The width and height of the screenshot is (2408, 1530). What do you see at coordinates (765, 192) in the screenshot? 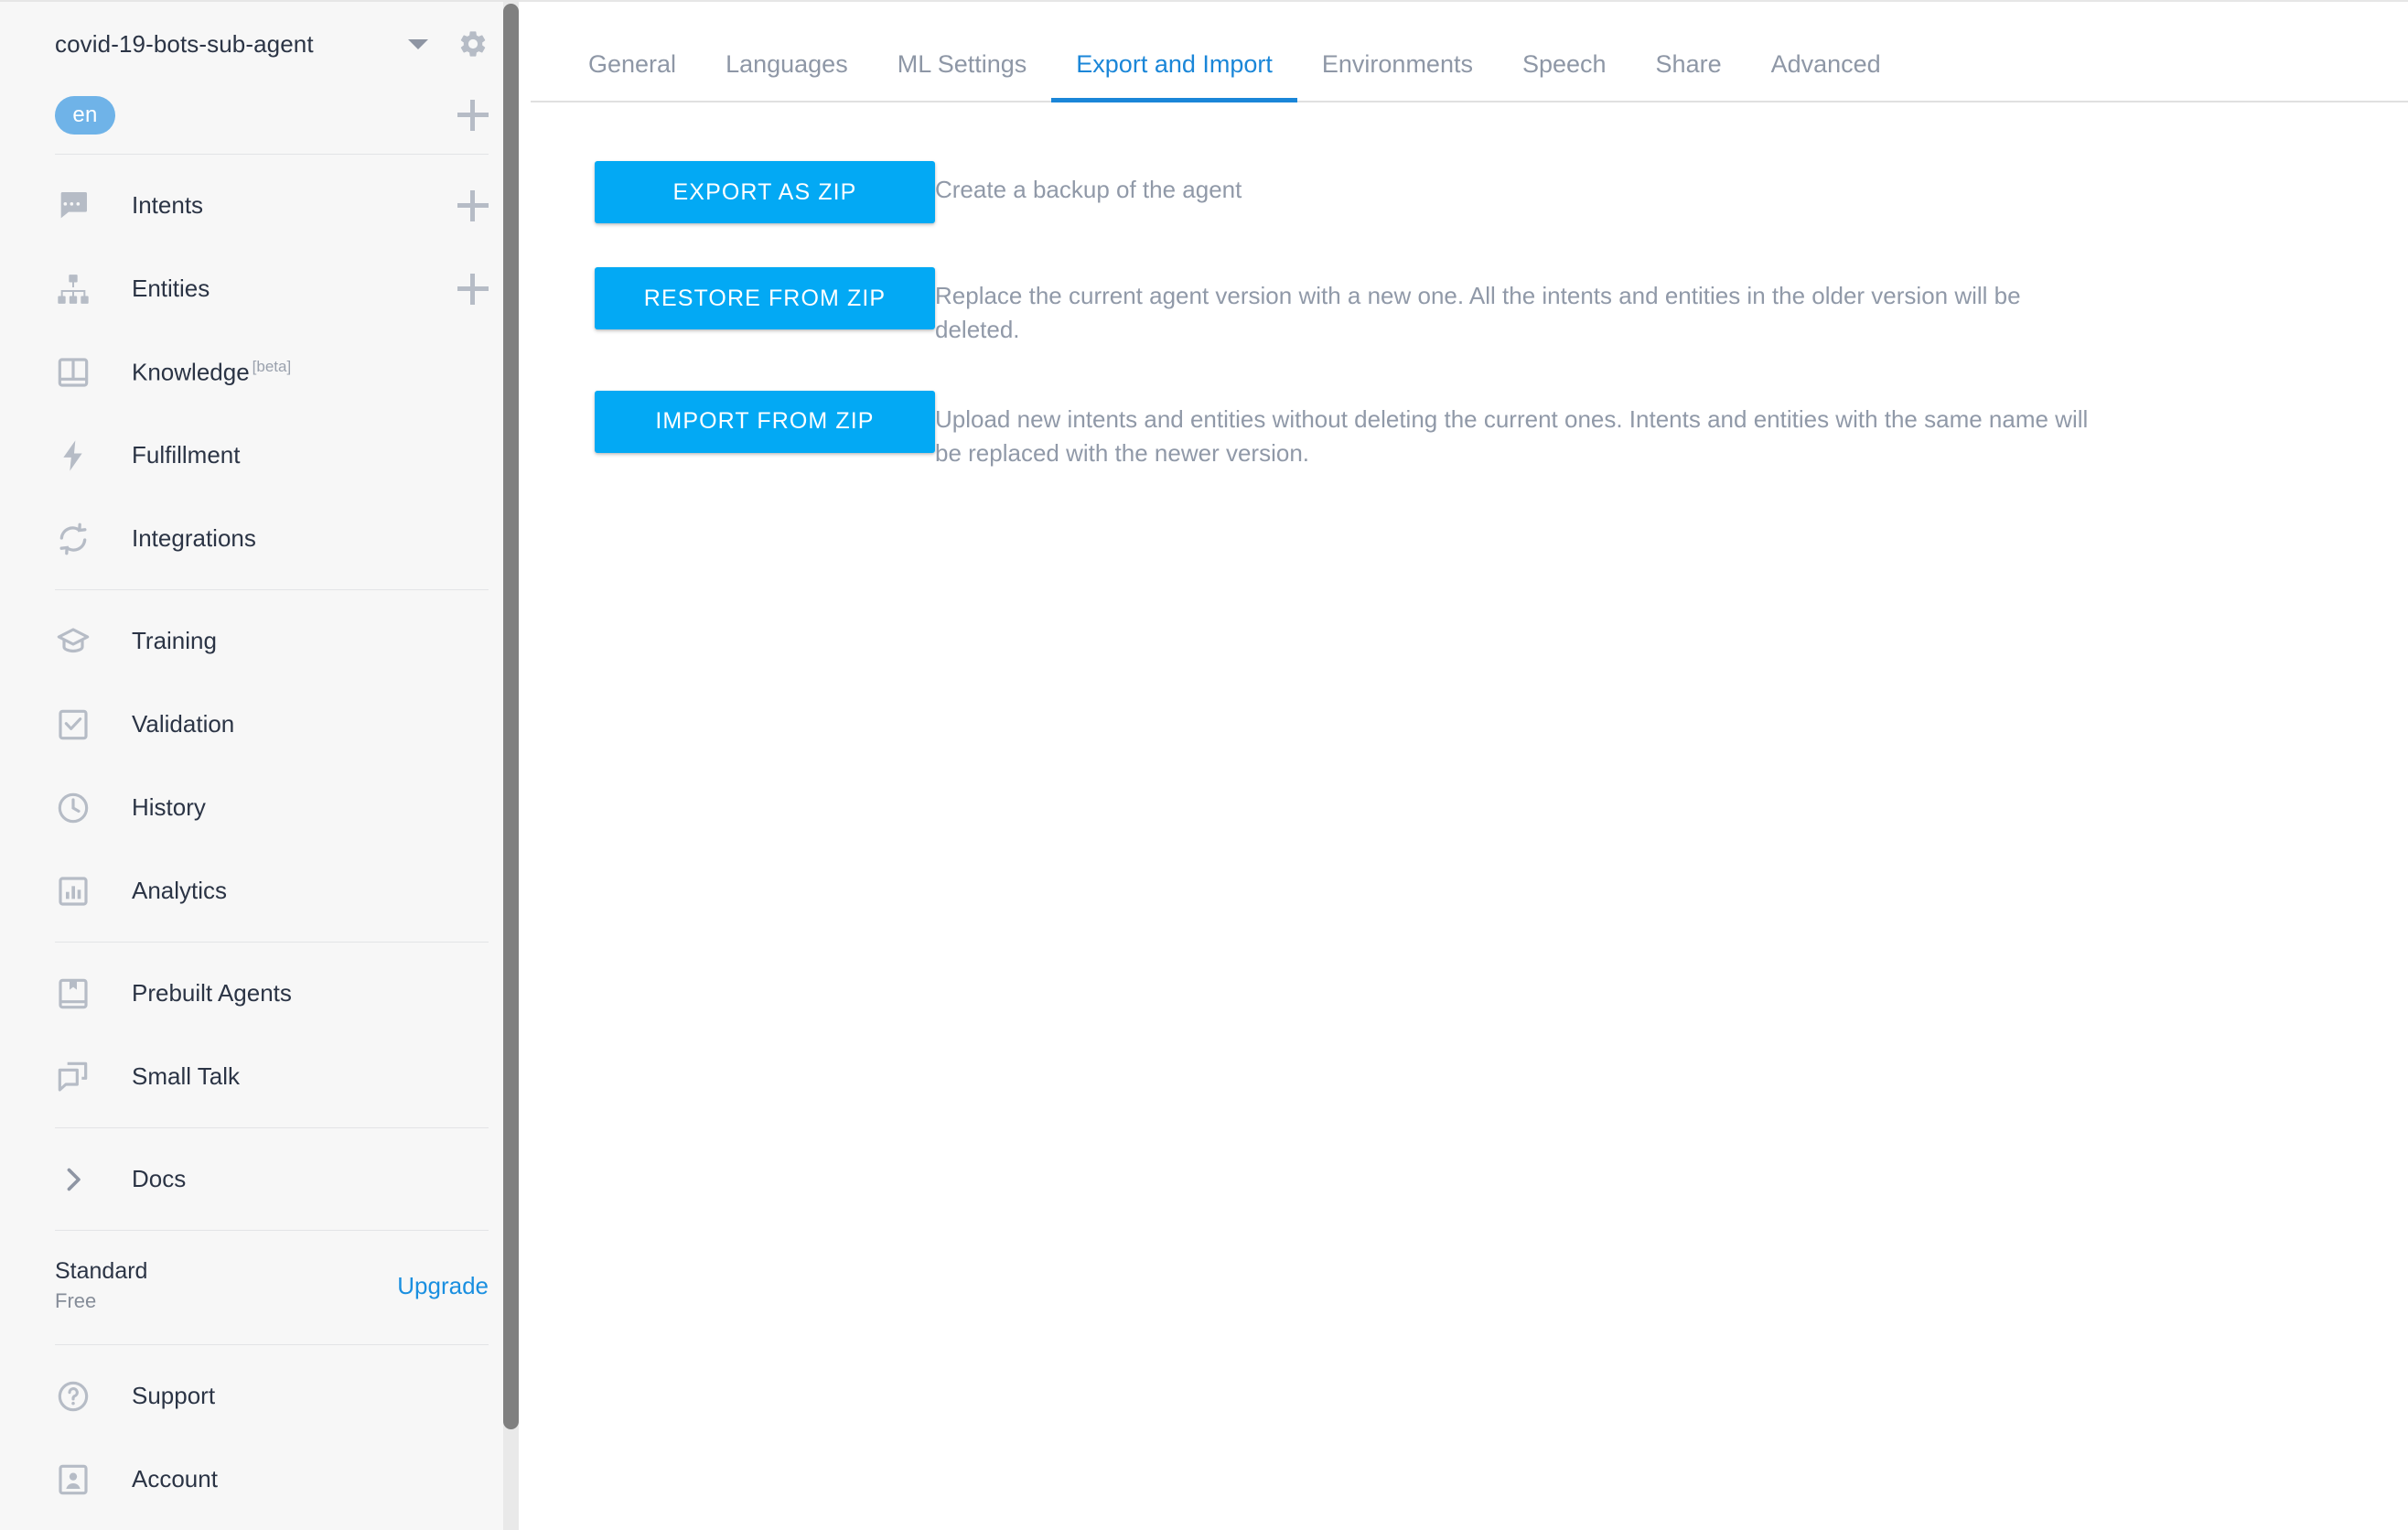
I see `export-as-zip-button: EXPORT AS ZIP` at bounding box center [765, 192].